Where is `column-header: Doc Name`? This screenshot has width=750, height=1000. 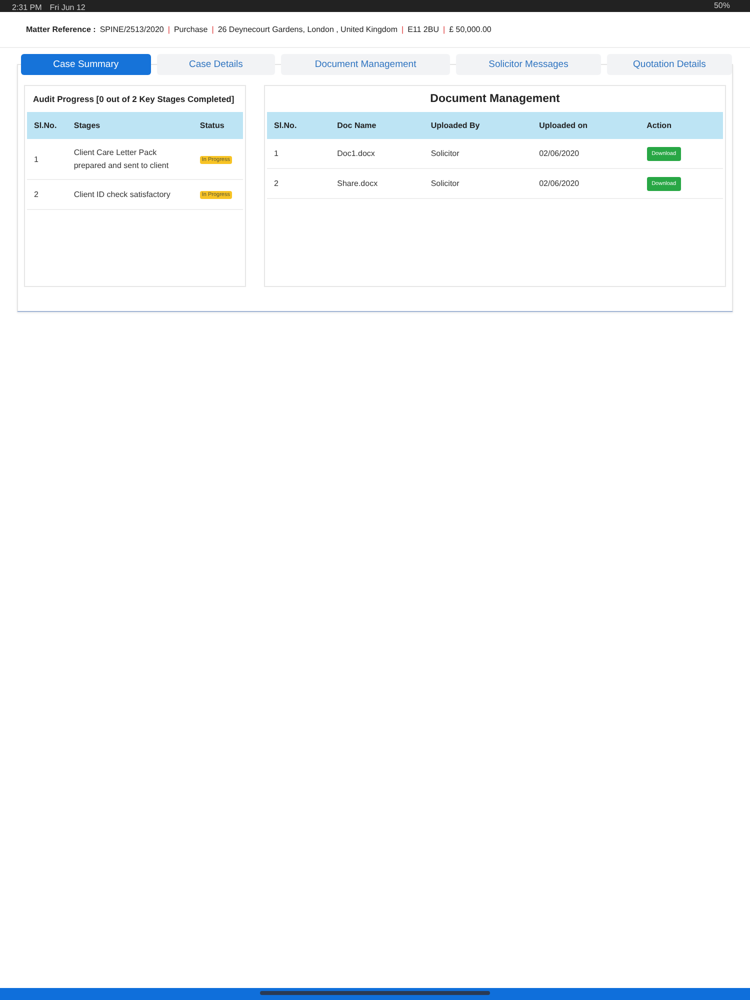
column-header: Doc Name is located at coordinates (377, 125).